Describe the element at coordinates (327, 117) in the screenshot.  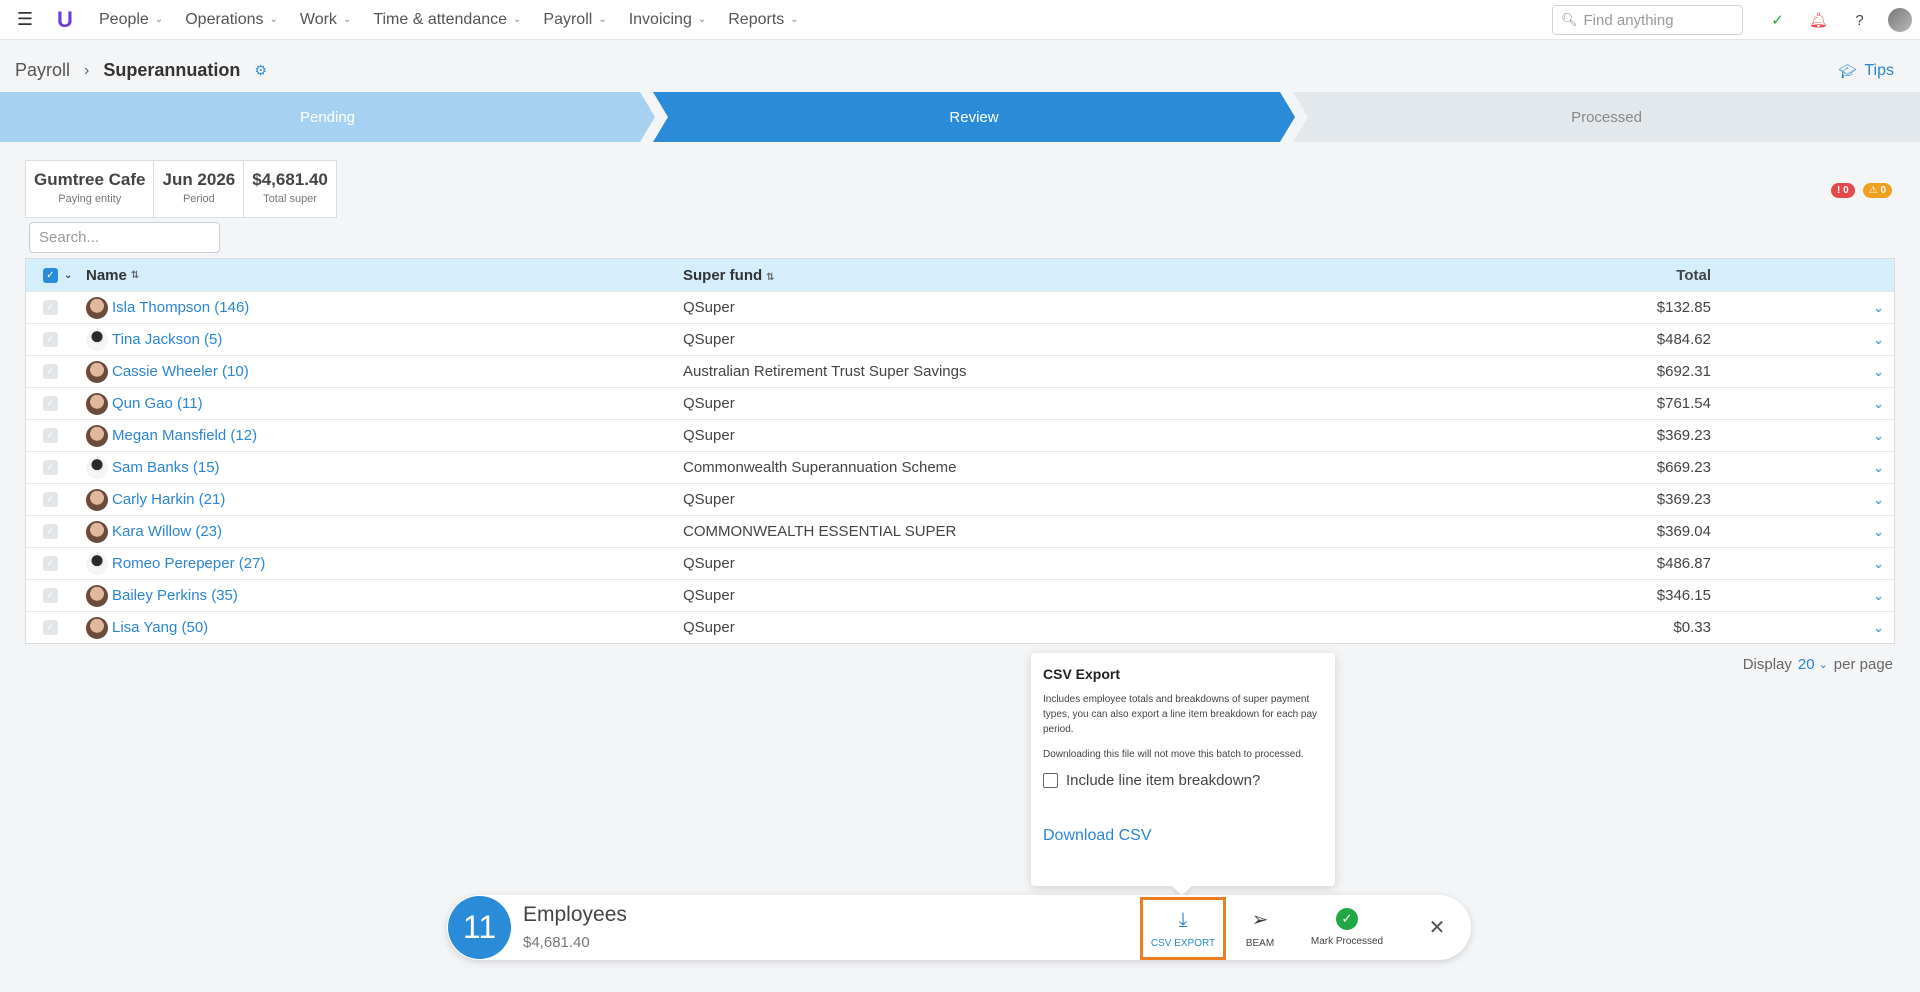
I see `step-pending: Pending` at that location.